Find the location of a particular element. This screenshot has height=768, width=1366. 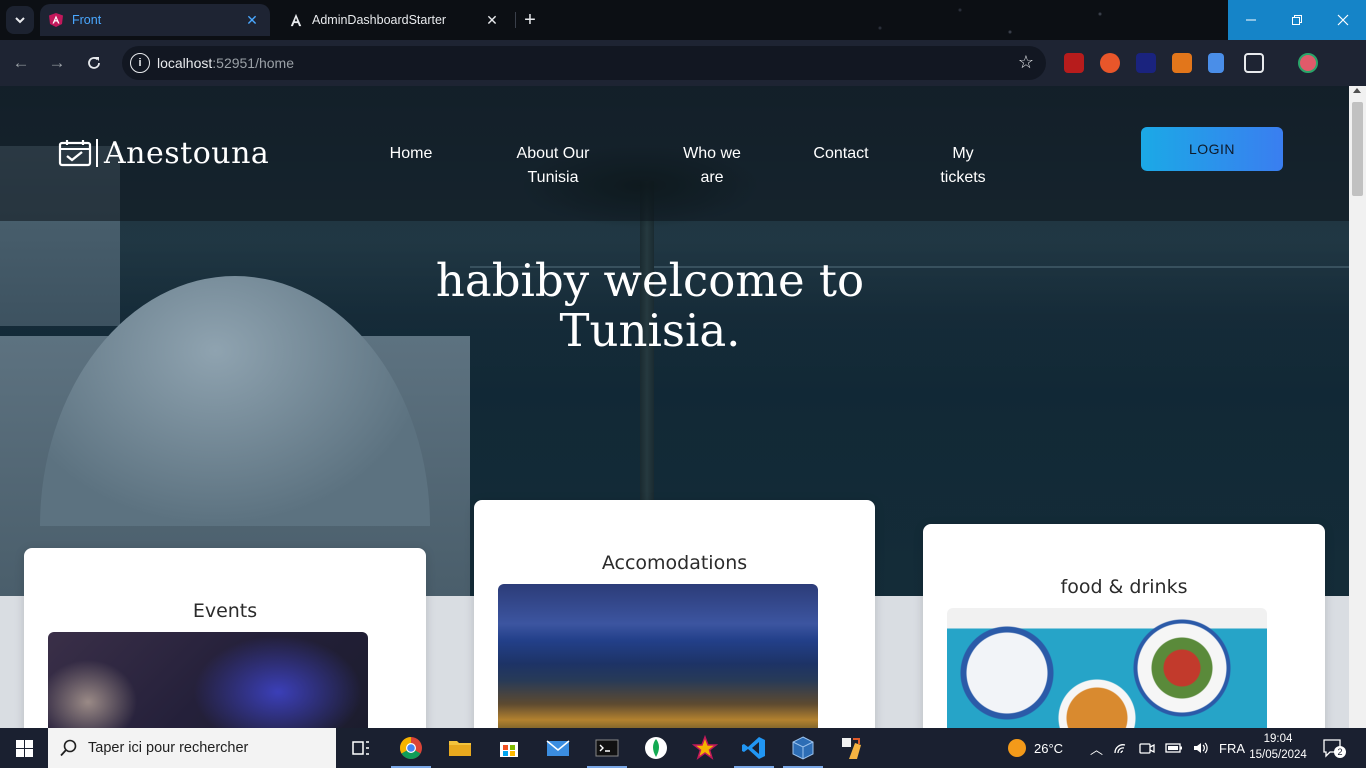

logo-text: Anestouna is located at coordinates (187, 153).